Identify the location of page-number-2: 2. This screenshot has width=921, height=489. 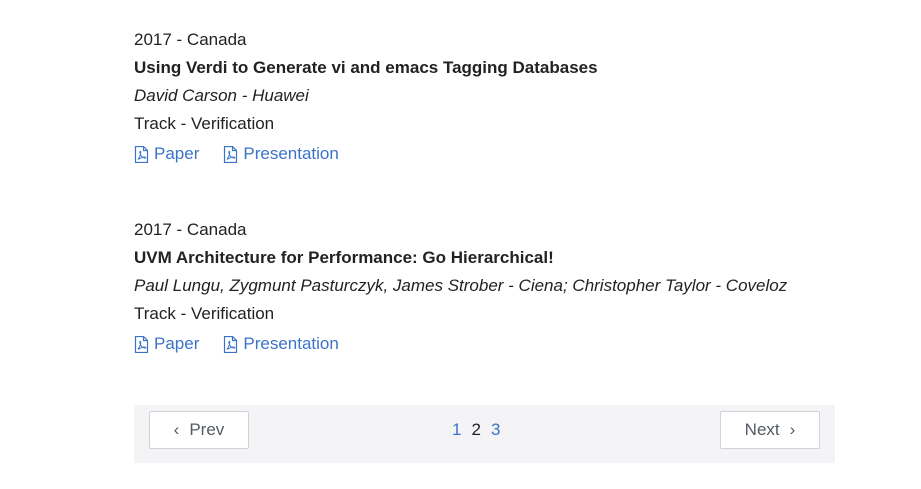
(475, 430).